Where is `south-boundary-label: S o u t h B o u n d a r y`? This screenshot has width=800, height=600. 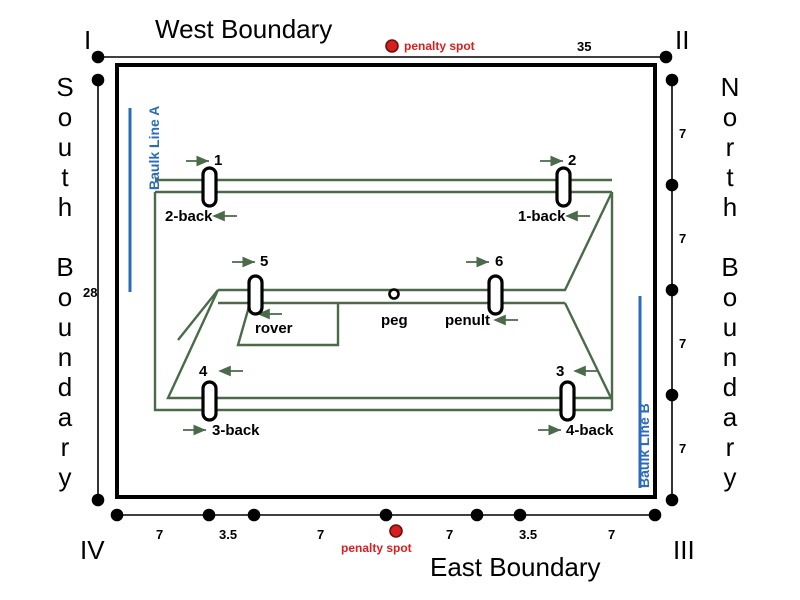 south-boundary-label: S o u t h B o u n d a r y is located at coordinates (65, 282).